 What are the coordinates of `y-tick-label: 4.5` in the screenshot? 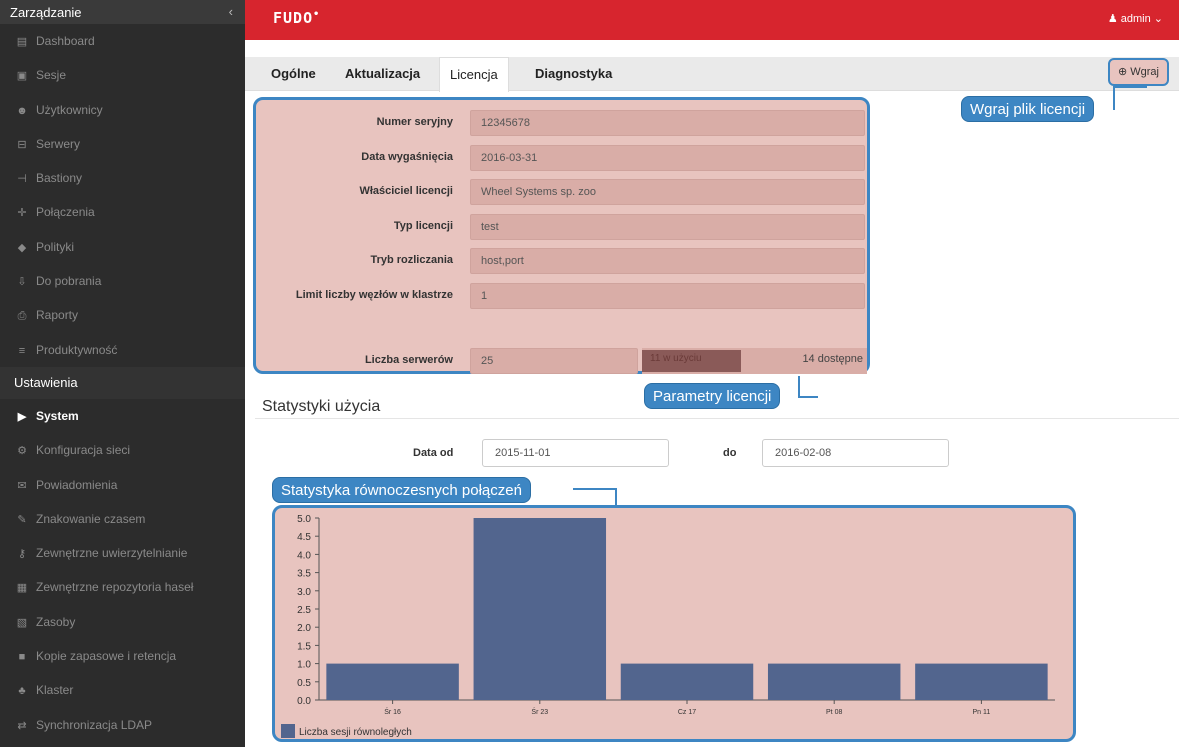 It's located at (304, 537).